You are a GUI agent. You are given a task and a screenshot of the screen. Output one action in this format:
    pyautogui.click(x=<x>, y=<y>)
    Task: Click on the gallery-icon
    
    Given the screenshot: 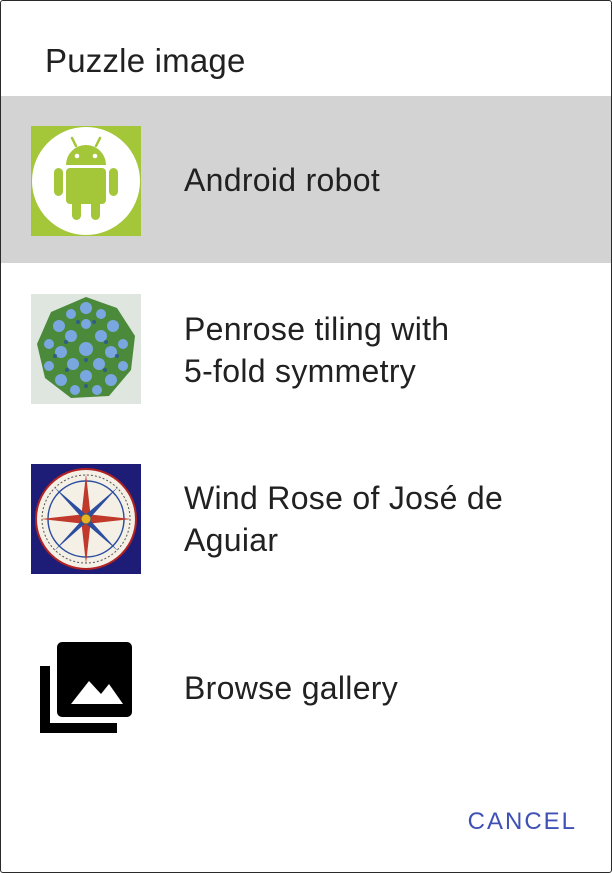 What is the action you would take?
    pyautogui.click(x=86, y=687)
    